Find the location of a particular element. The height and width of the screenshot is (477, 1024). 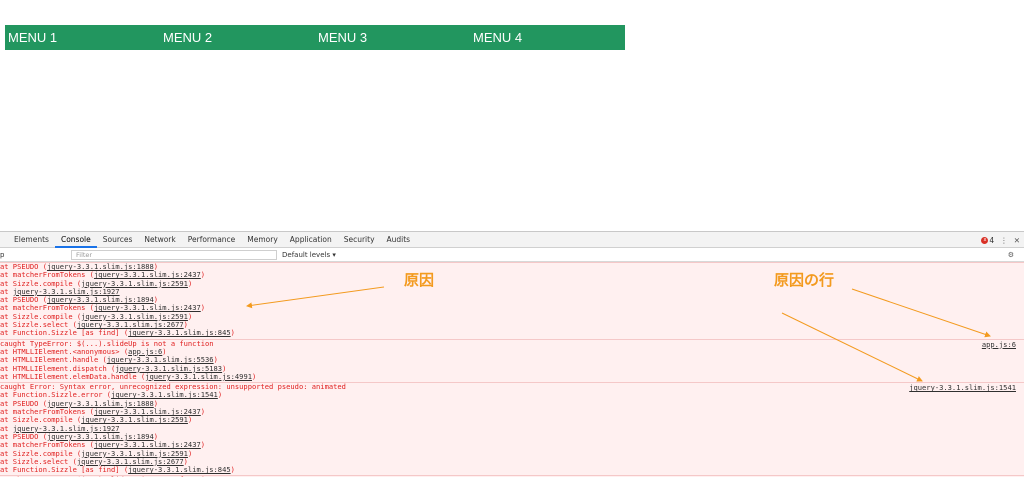

log-levels-dropdown: Default levels ▾ is located at coordinates (309, 255).